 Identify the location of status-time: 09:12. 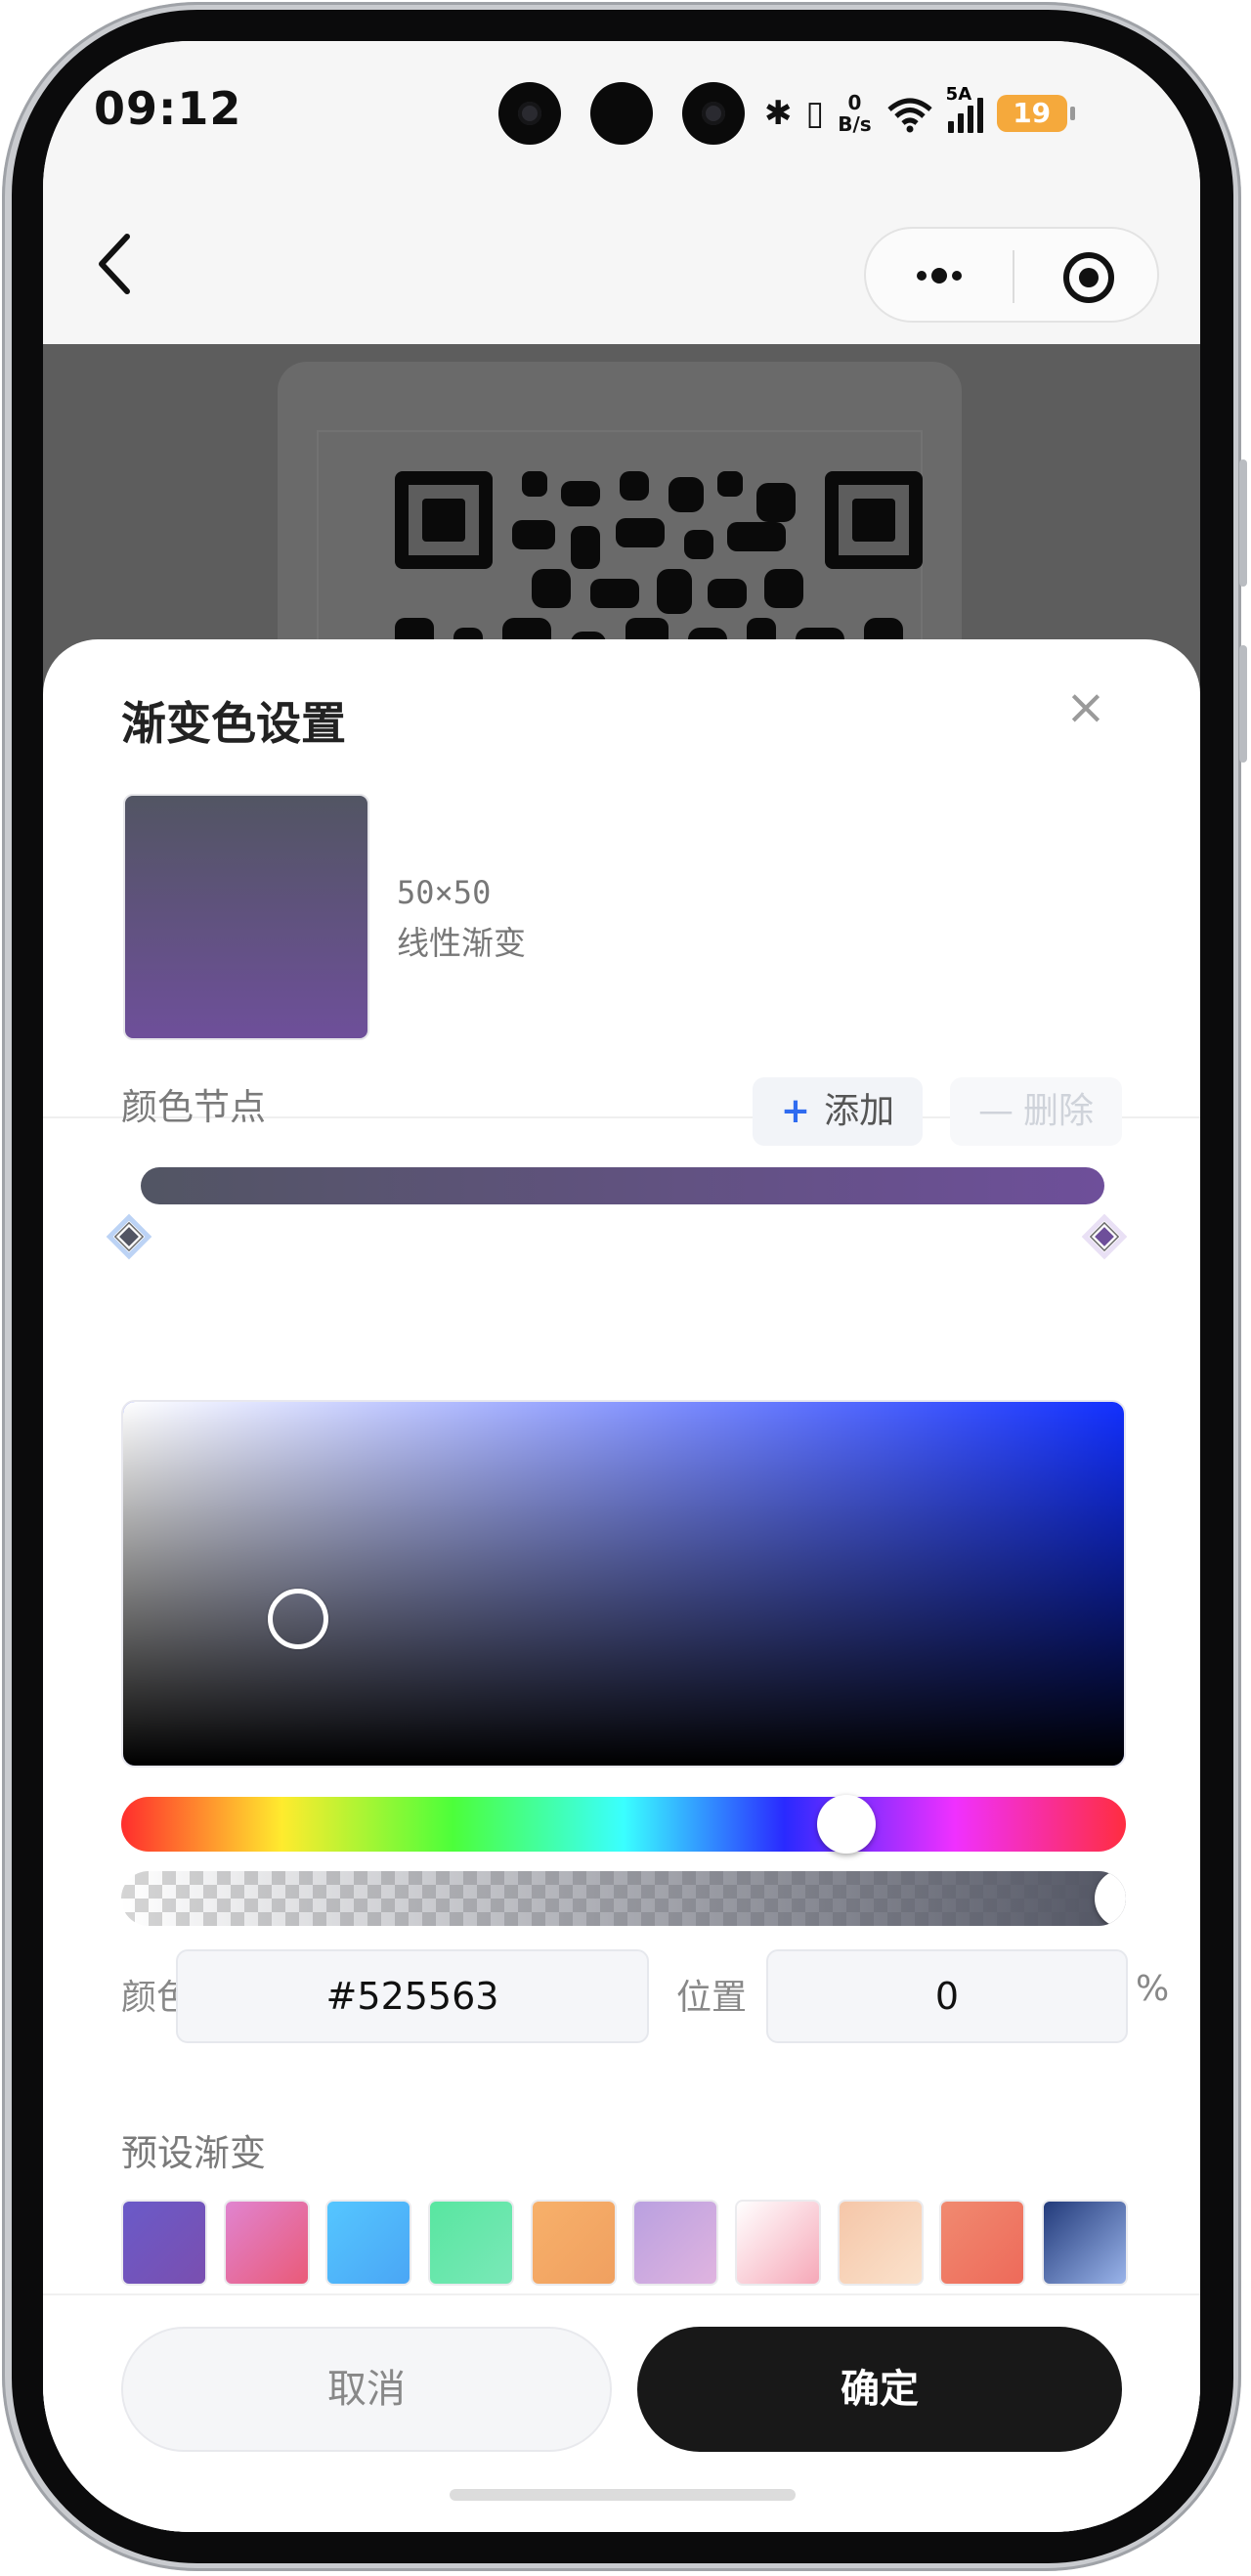
(168, 108).